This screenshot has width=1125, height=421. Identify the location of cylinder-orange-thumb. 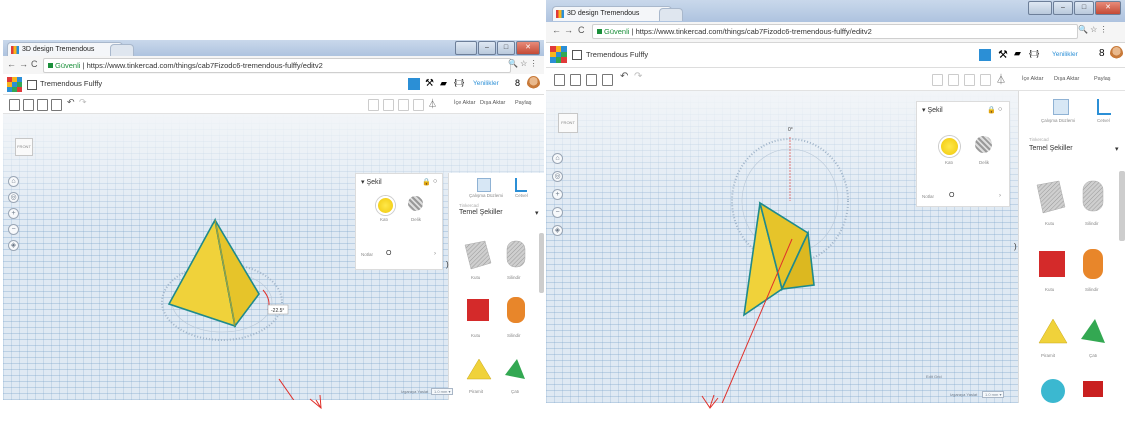
(1093, 264).